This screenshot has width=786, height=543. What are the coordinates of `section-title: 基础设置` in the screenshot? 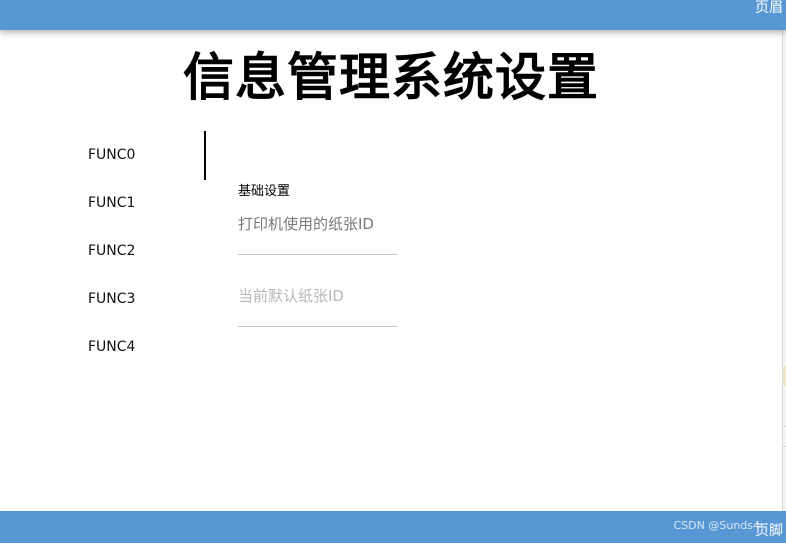 It's located at (264, 191).